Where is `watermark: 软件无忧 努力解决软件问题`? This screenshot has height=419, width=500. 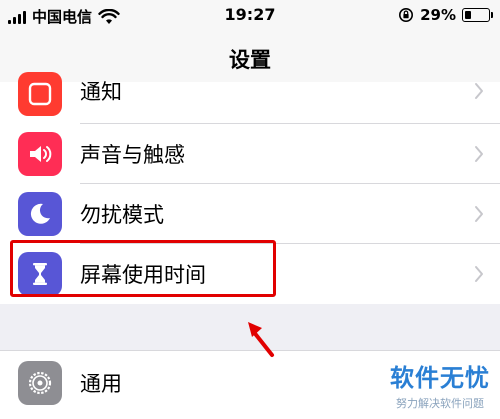 watermark: 软件无忧 努力解决软件问题 is located at coordinates (440, 384).